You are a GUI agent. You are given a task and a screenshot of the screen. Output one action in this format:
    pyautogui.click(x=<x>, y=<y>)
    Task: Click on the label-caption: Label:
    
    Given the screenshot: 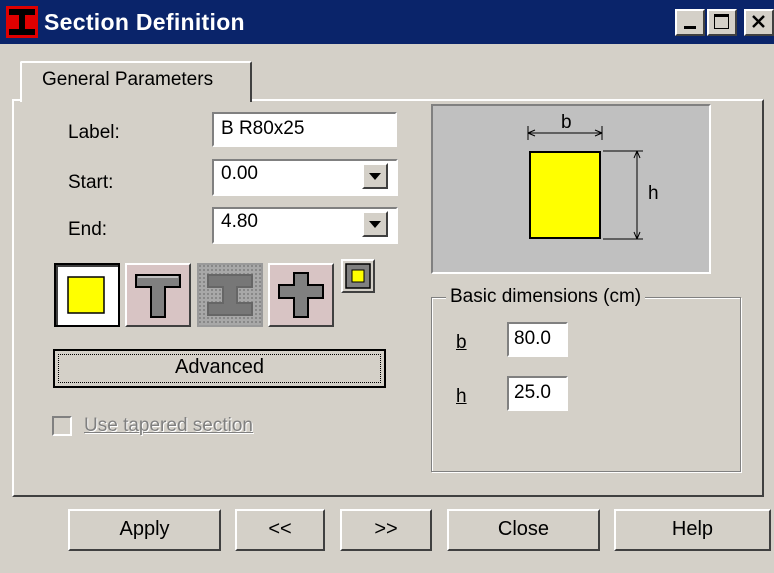 What is the action you would take?
    pyautogui.click(x=94, y=132)
    